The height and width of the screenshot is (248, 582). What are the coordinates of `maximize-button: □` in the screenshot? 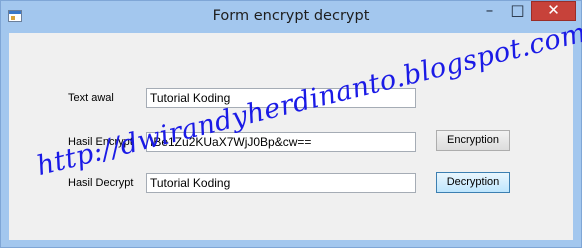 It's located at (517, 11).